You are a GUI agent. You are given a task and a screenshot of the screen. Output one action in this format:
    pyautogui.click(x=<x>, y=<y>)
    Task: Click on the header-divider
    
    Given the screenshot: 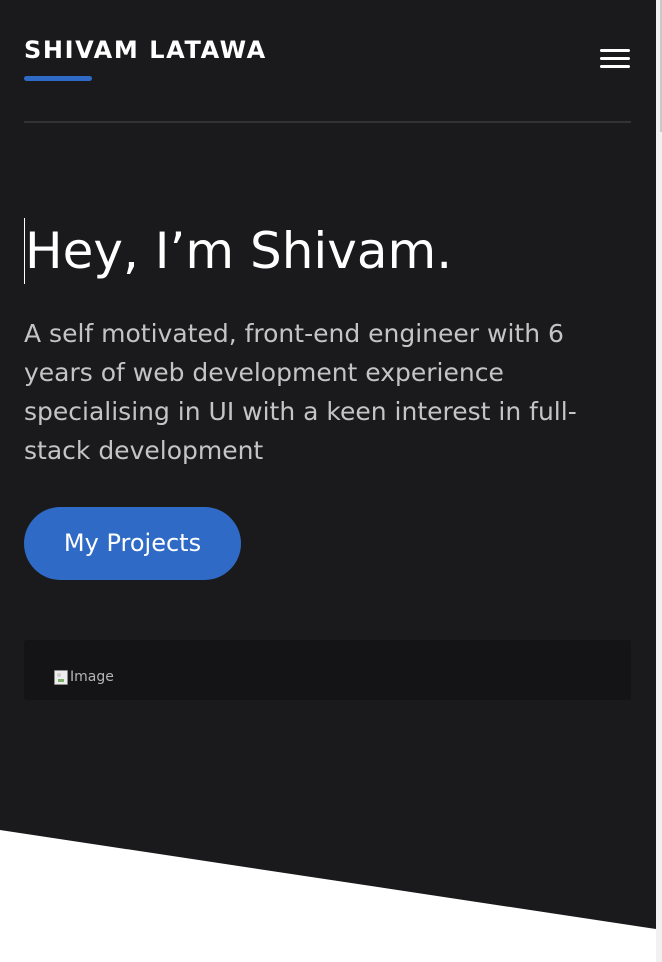 What is the action you would take?
    pyautogui.click(x=327, y=122)
    